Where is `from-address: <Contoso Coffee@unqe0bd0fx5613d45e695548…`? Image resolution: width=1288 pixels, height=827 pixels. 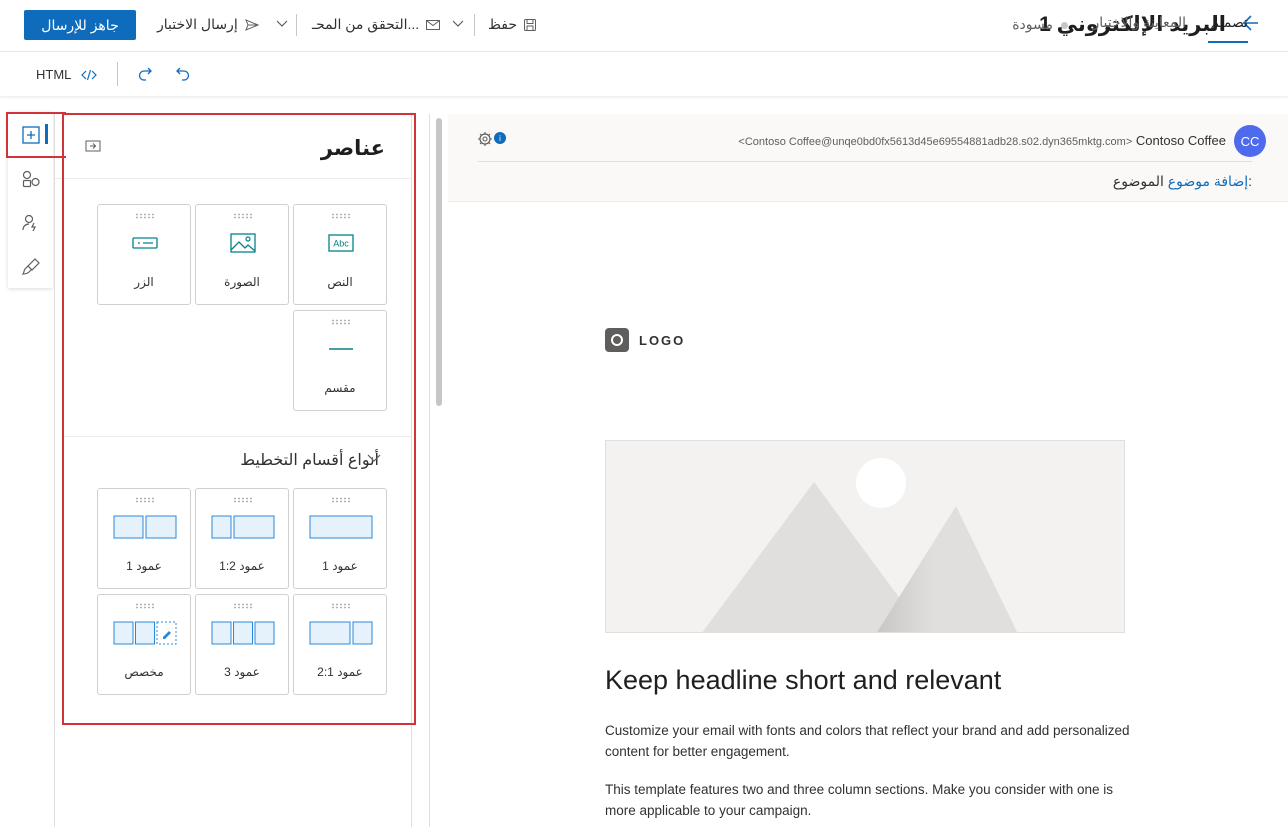 from-address: <Contoso Coffee@unqe0bd0fx5613d45e695548… is located at coordinates (935, 142).